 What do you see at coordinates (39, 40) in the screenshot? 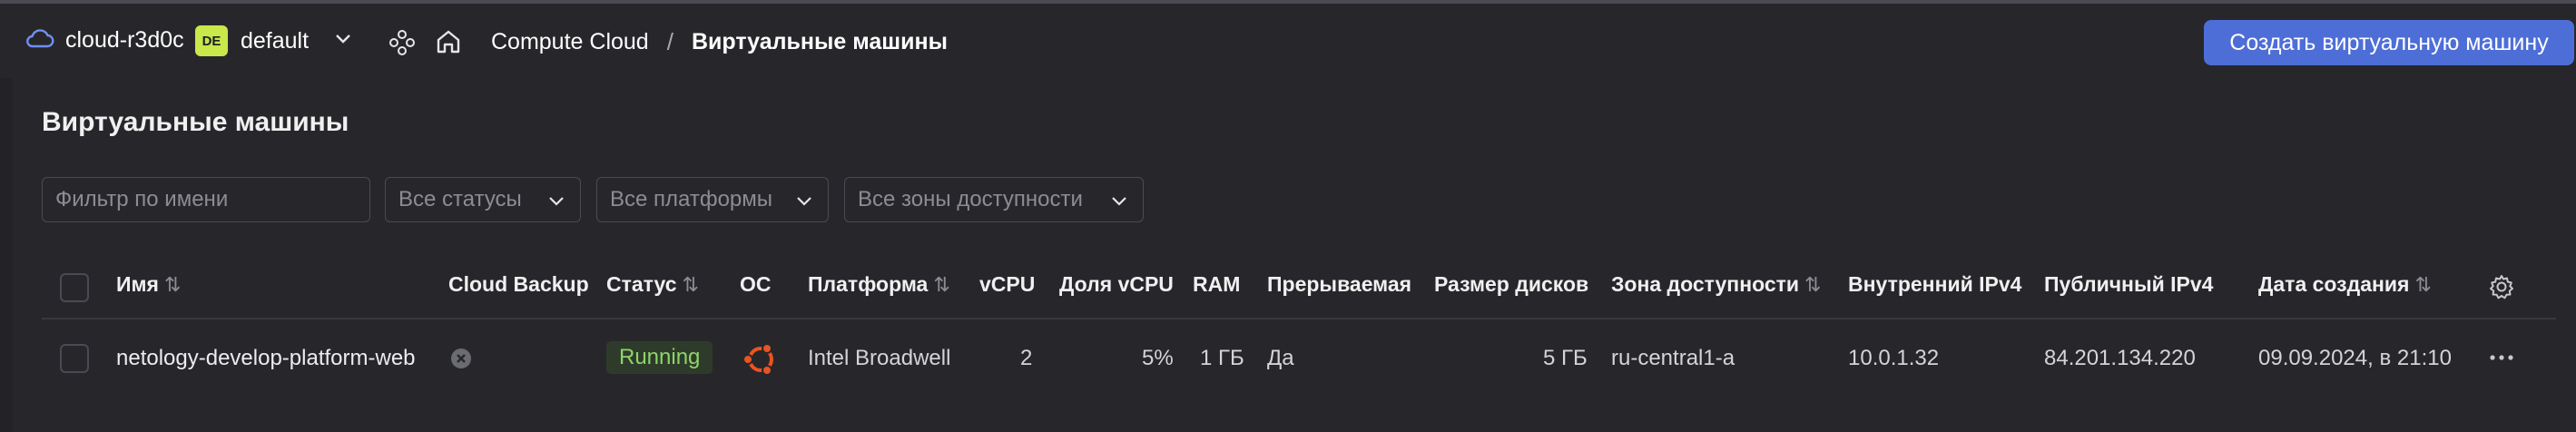
I see `cloud-icon` at bounding box center [39, 40].